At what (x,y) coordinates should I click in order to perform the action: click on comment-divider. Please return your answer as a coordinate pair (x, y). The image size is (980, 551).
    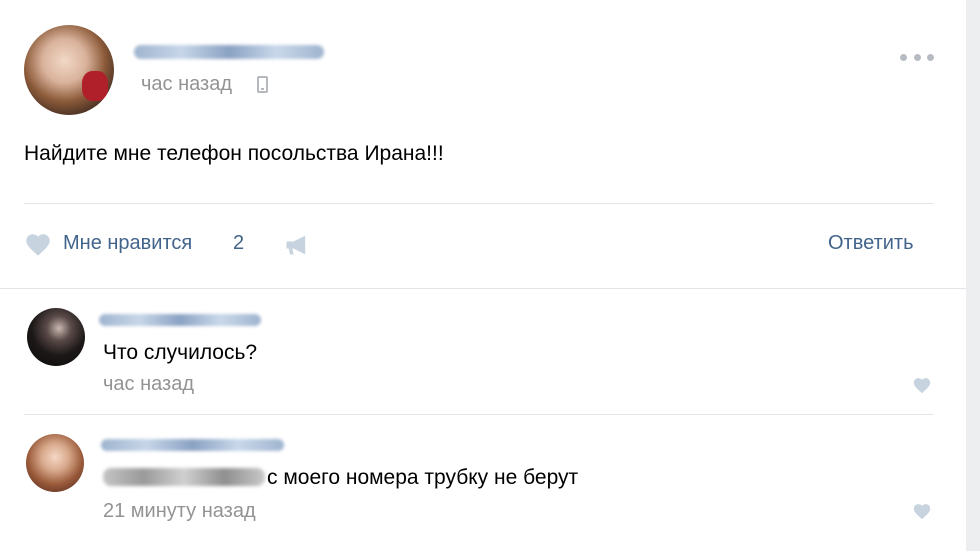
    Looking at the image, I should click on (479, 414).